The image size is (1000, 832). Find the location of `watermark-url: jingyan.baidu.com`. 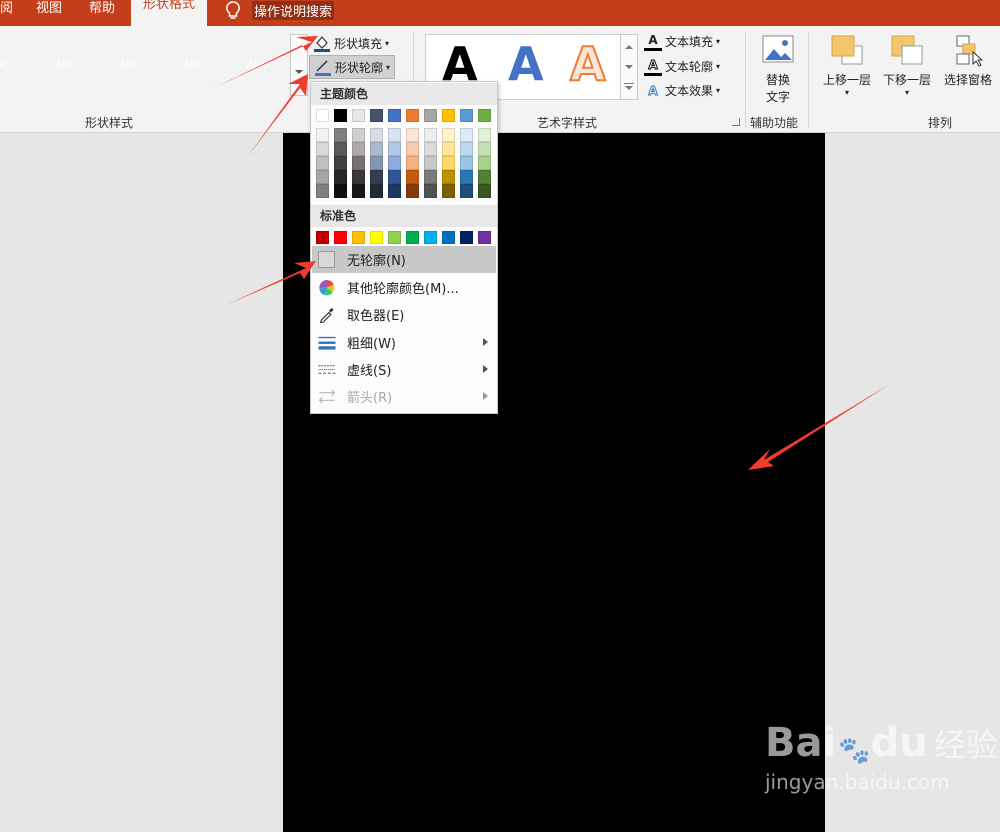

watermark-url: jingyan.baidu.com is located at coordinates (857, 782).